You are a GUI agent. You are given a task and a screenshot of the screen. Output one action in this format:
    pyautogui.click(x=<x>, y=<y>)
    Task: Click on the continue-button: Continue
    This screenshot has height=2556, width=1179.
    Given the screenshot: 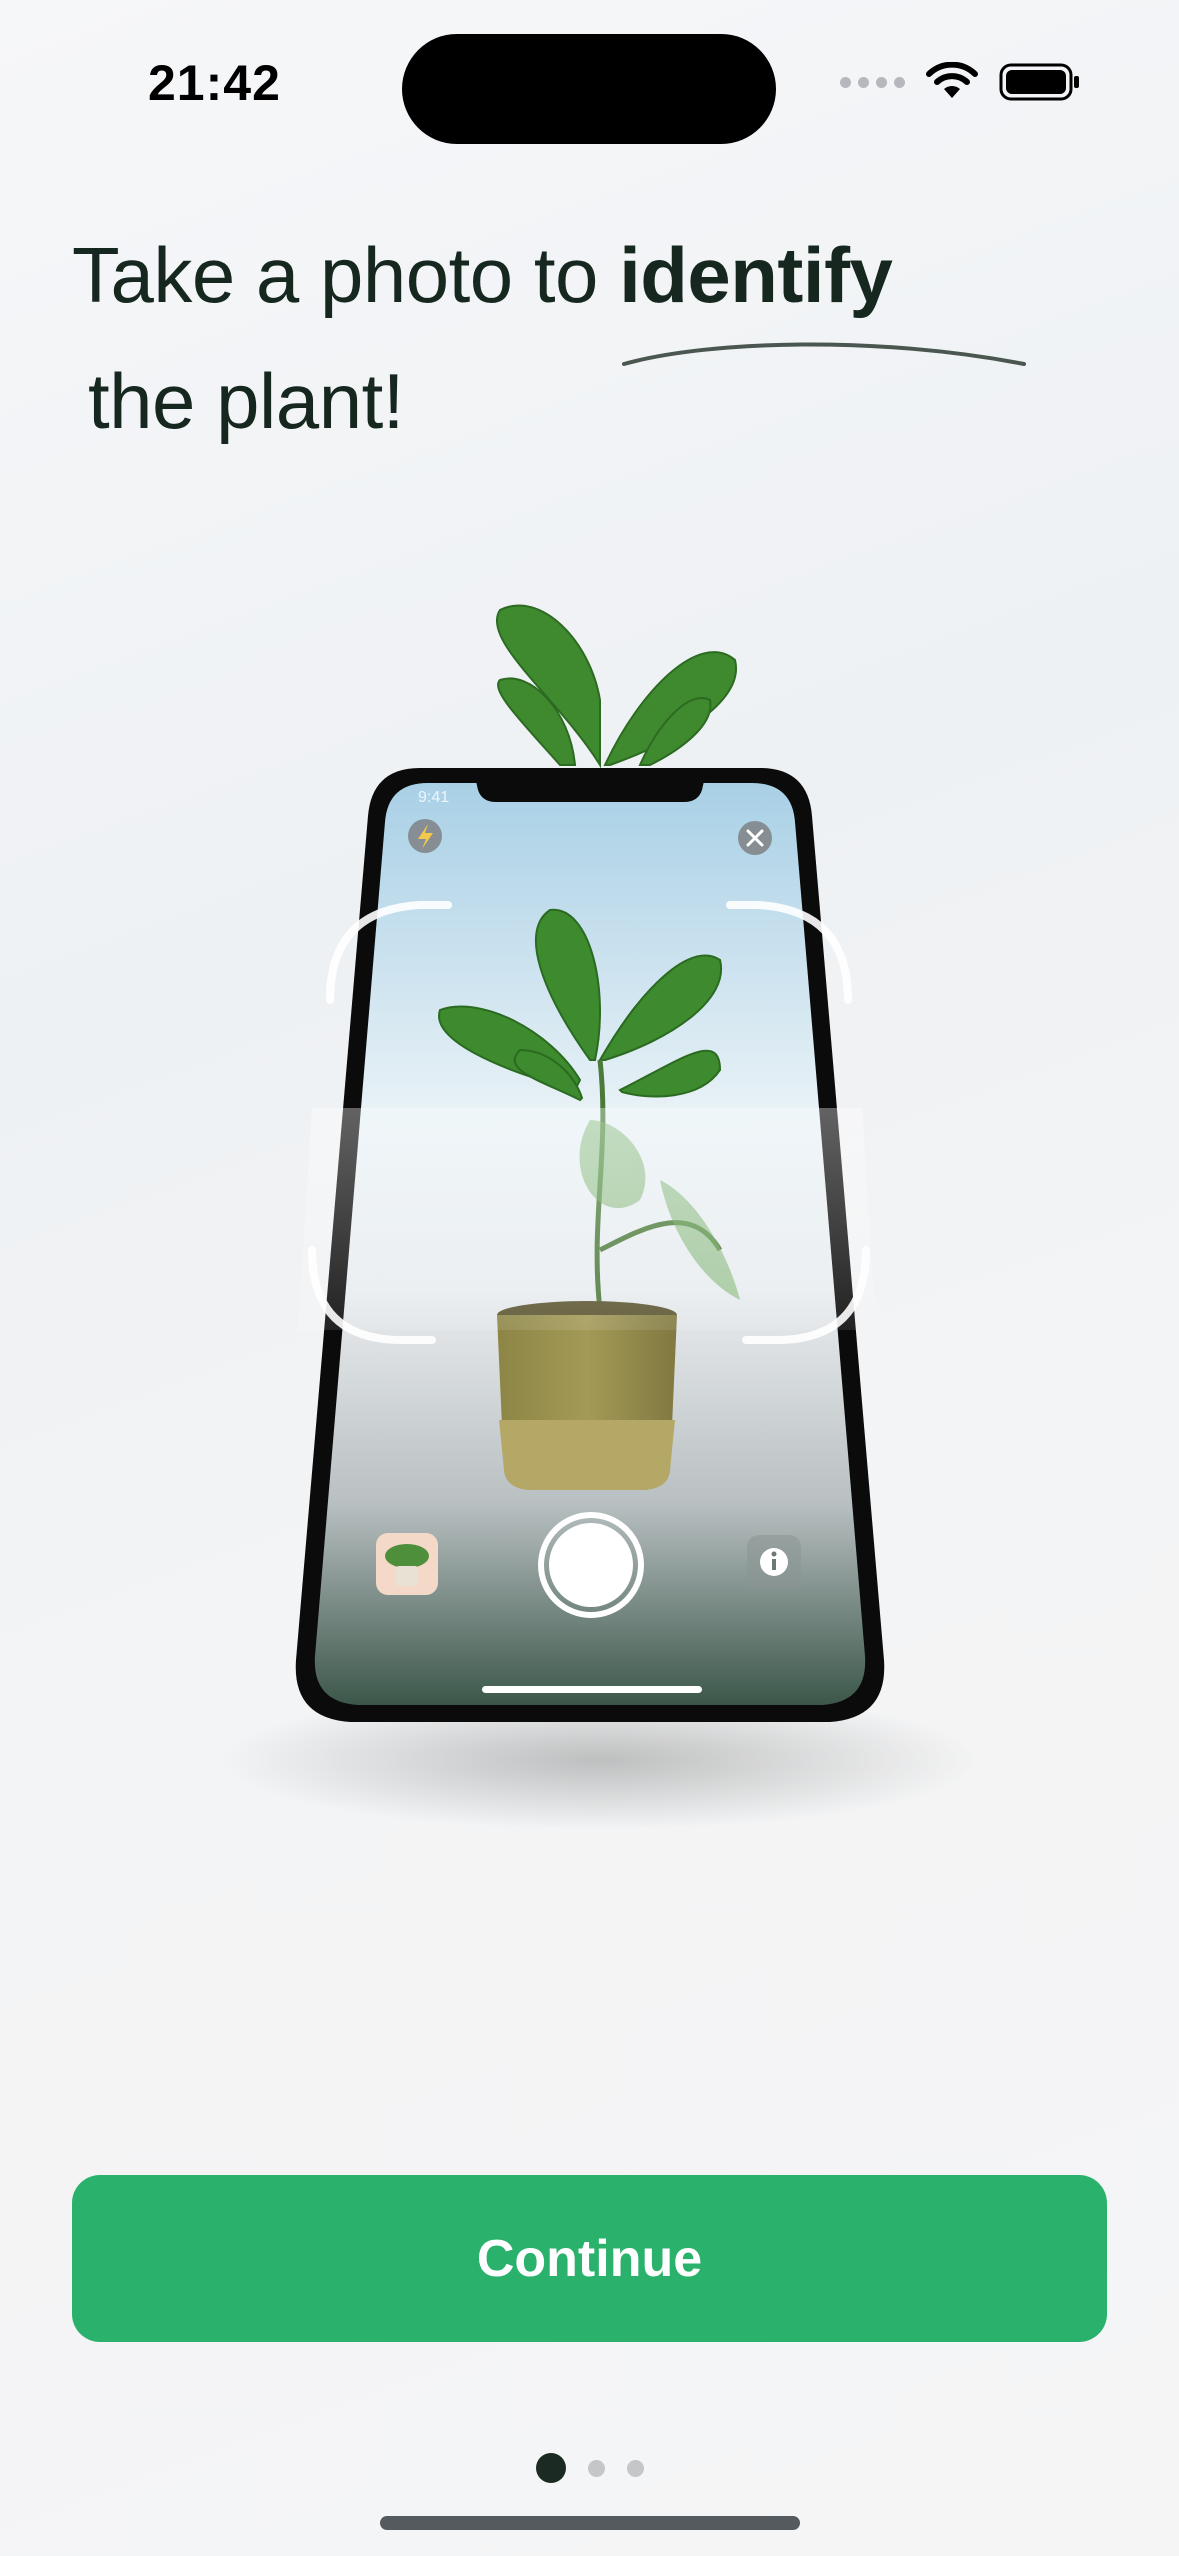 What is the action you would take?
    pyautogui.click(x=589, y=2258)
    